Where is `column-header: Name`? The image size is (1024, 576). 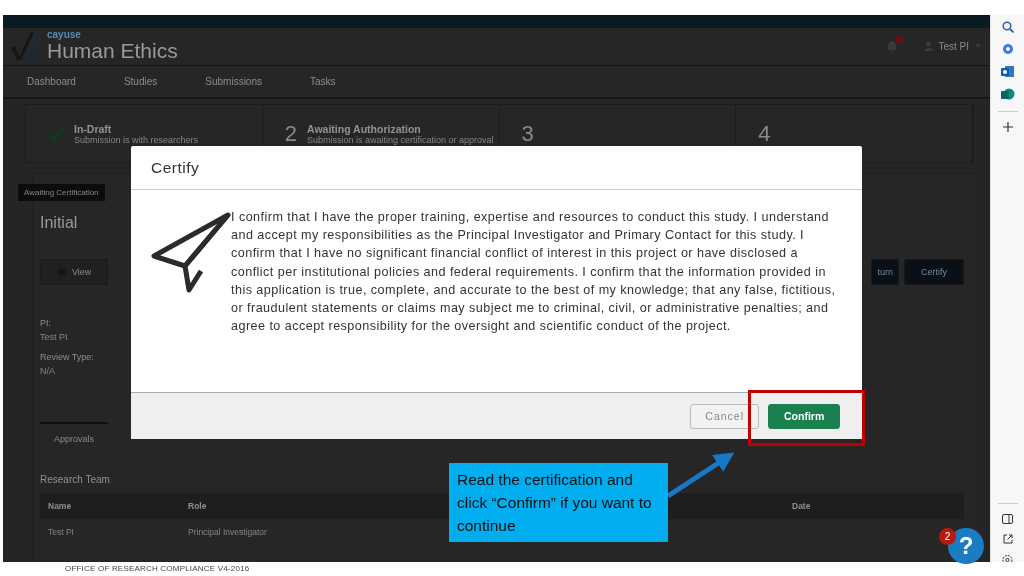 column-header: Name is located at coordinates (110, 506).